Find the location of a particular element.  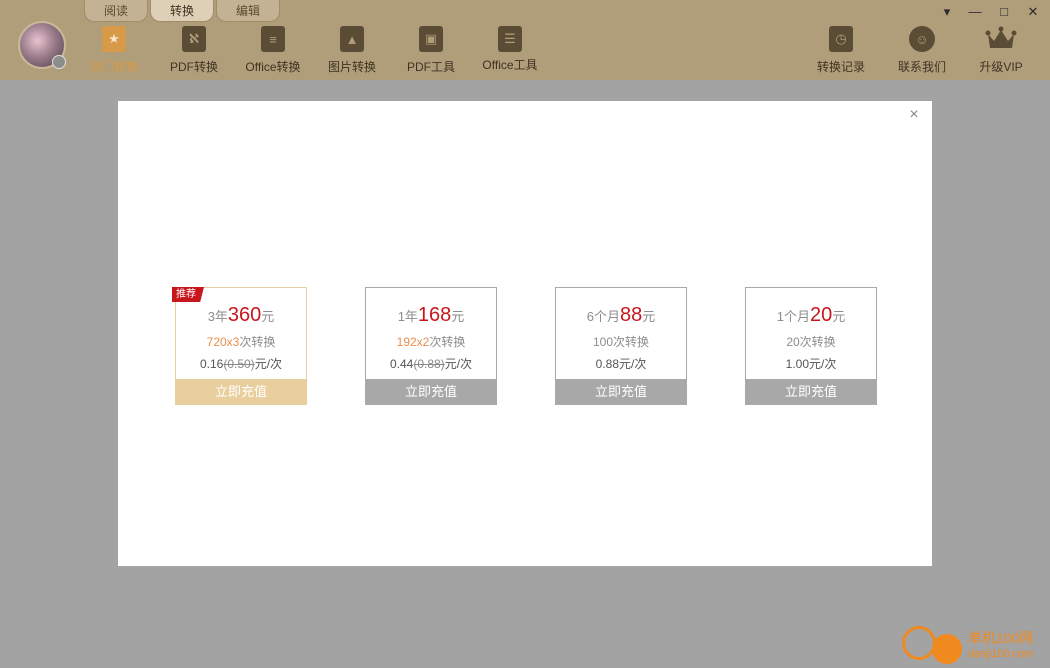

tab-read: 阅读 is located at coordinates (116, 11).